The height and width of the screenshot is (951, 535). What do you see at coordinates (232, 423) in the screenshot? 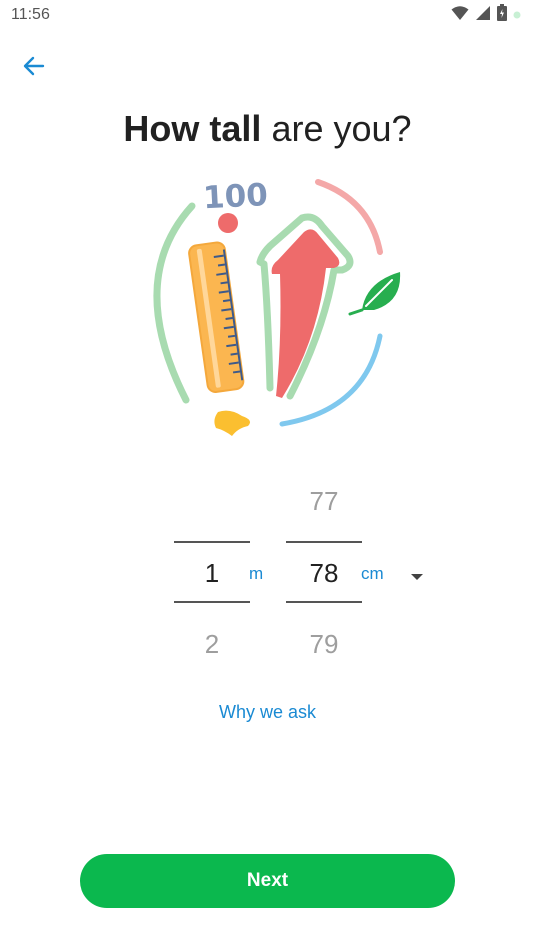
I see `yellow-splat` at bounding box center [232, 423].